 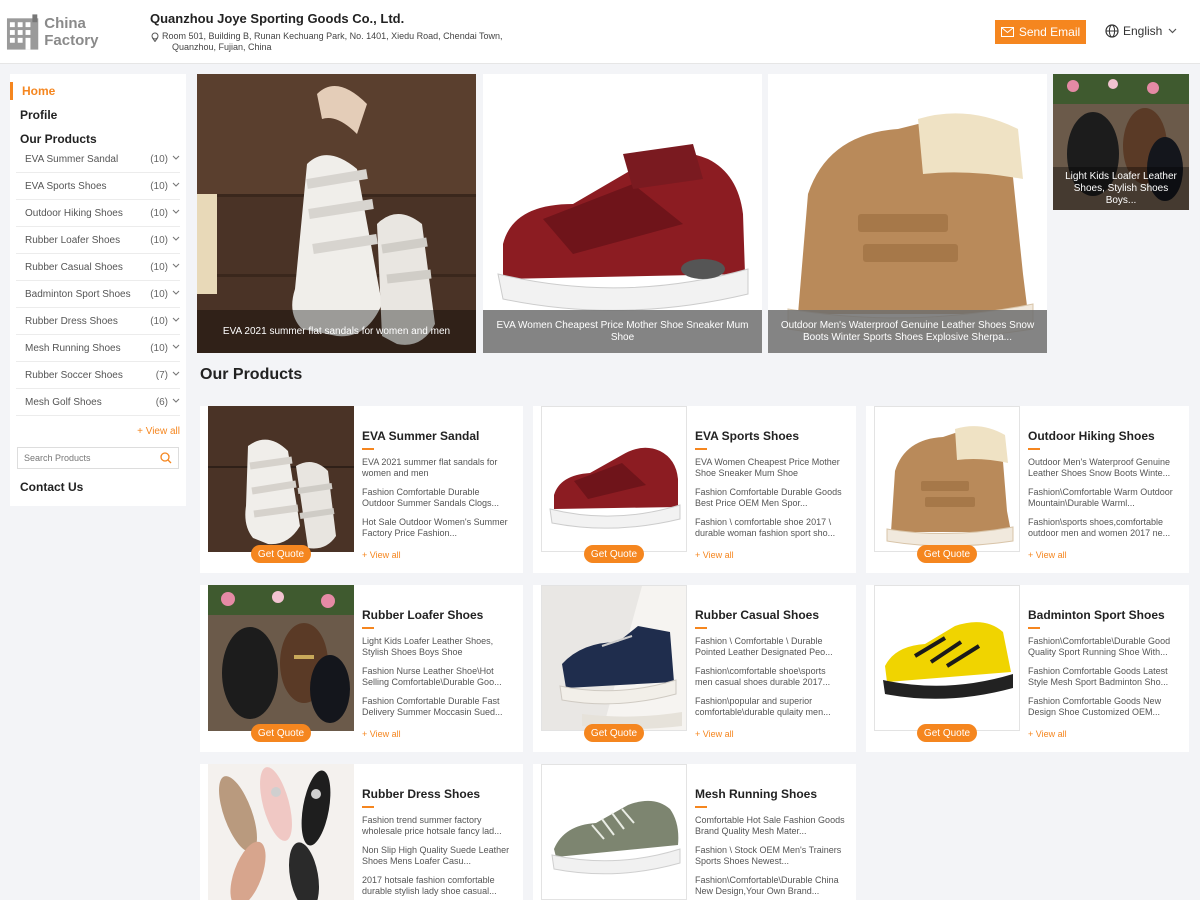 I want to click on category-item: Mesh Golf Shoes (6), so click(x=98, y=402).